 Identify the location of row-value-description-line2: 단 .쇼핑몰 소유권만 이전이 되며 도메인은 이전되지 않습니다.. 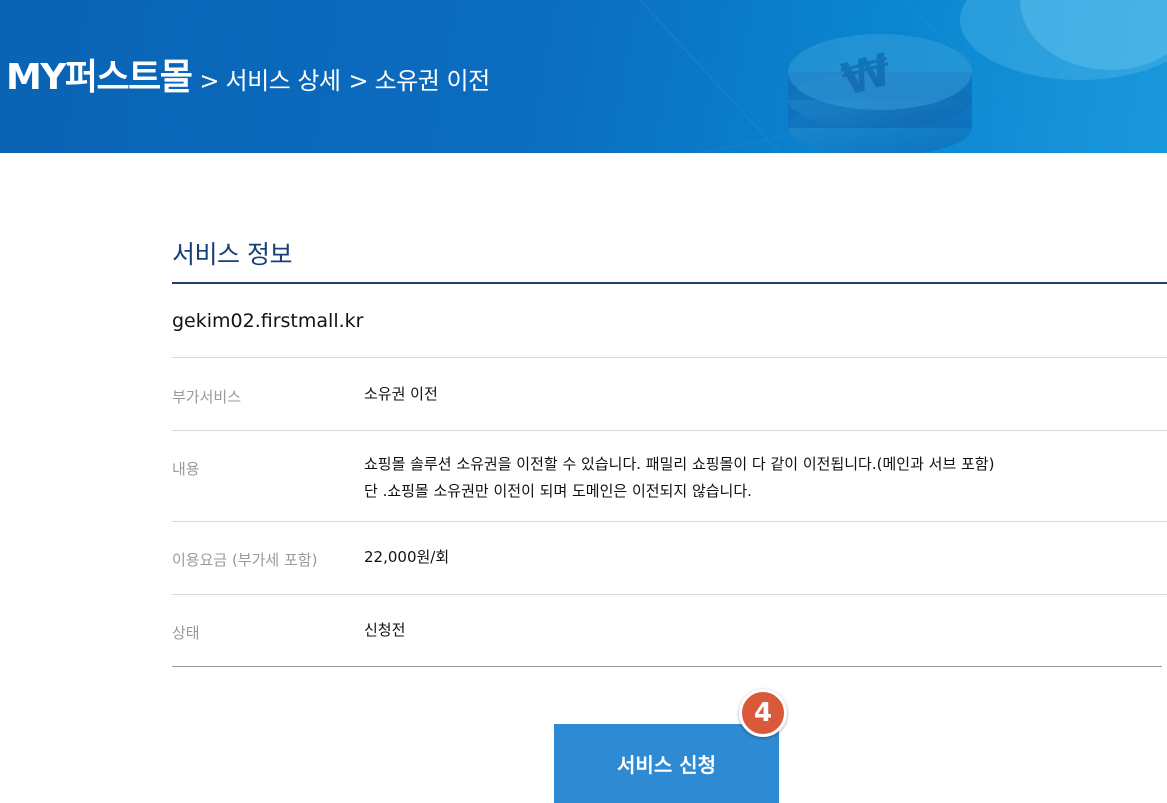
(558, 491).